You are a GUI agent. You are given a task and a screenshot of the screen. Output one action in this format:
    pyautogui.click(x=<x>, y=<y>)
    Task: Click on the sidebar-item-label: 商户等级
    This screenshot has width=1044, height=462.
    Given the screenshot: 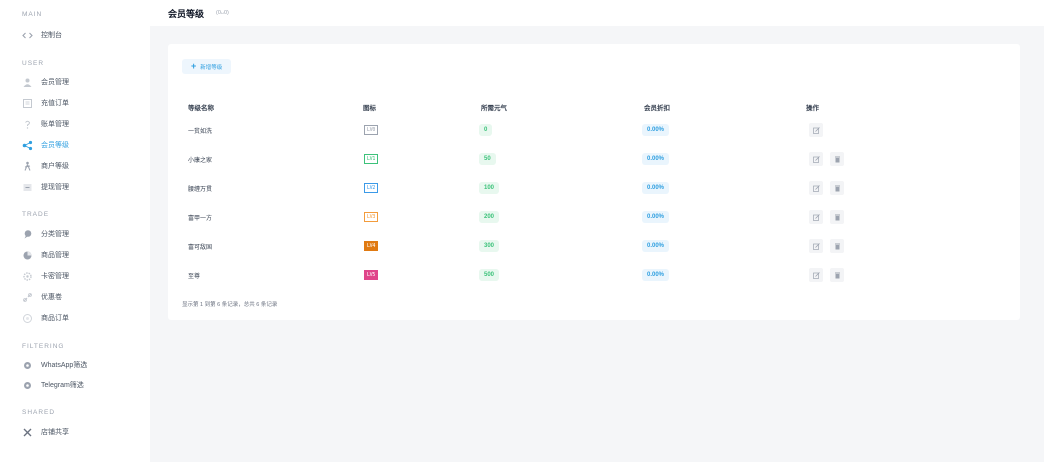 What is the action you would take?
    pyautogui.click(x=55, y=166)
    